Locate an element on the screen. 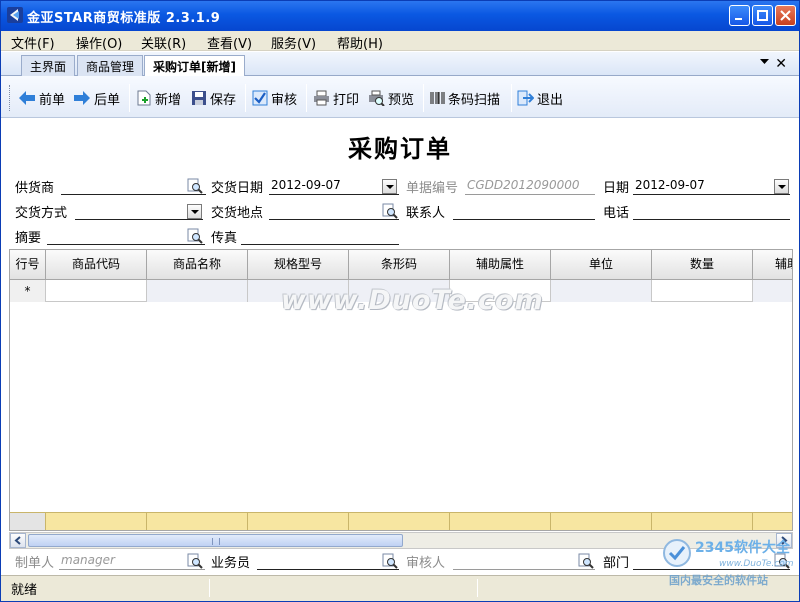 Image resolution: width=800 pixels, height=602 pixels. col-header-barcode: 条形码 is located at coordinates (399, 265).